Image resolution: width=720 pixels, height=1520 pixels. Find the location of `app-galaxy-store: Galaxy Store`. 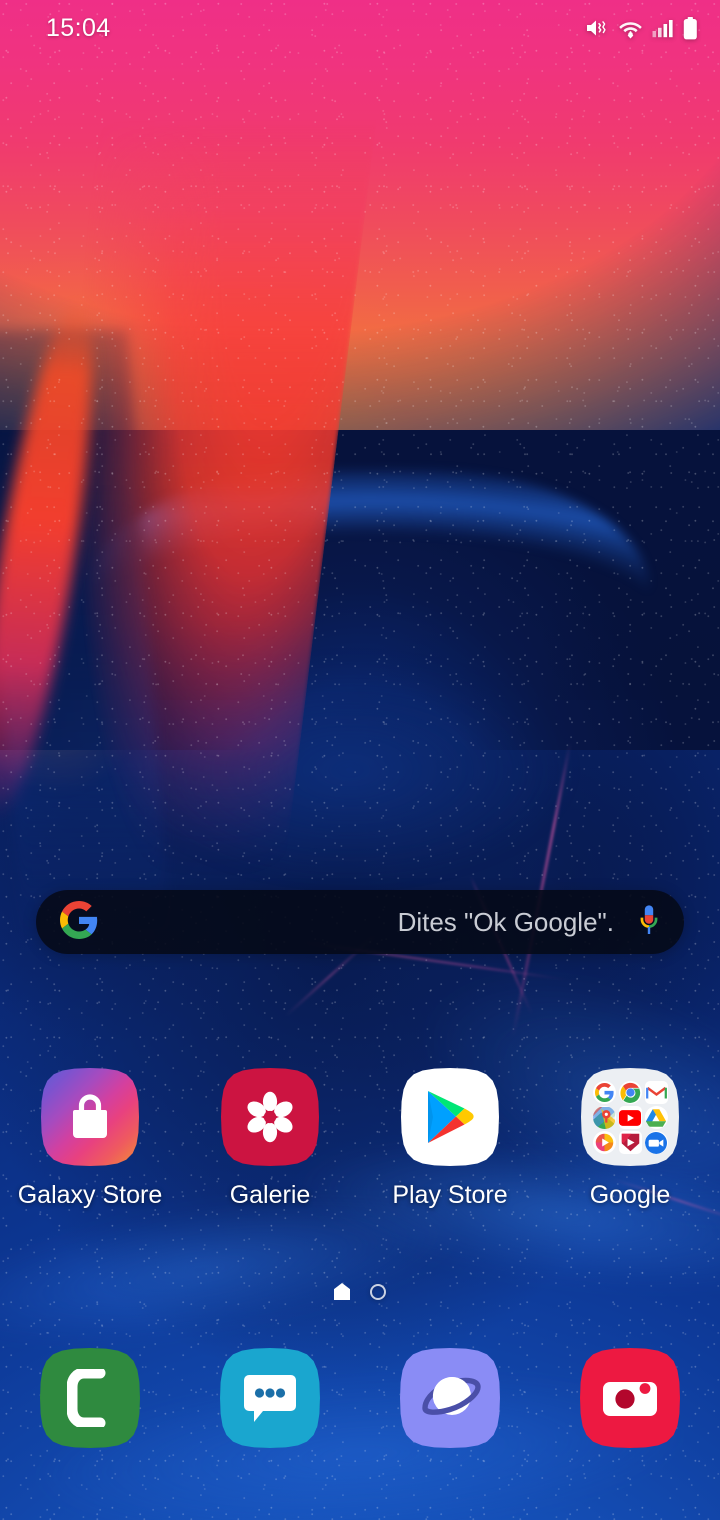

app-galaxy-store: Galaxy Store is located at coordinates (90, 1139).